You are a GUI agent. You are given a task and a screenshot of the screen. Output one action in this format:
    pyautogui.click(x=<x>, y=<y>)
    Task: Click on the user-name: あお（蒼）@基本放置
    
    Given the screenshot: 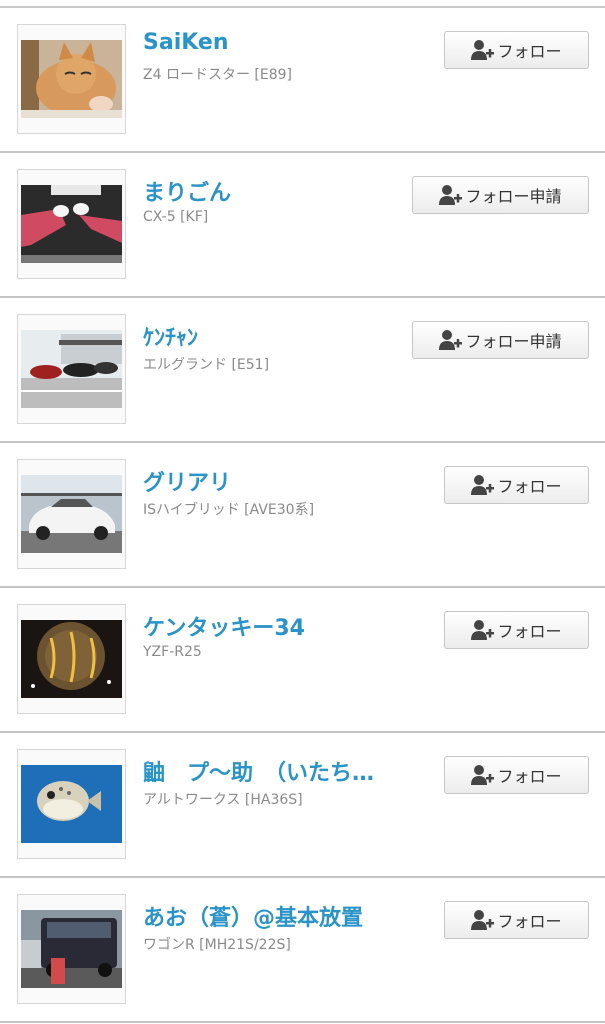 What is the action you would take?
    pyautogui.click(x=253, y=916)
    